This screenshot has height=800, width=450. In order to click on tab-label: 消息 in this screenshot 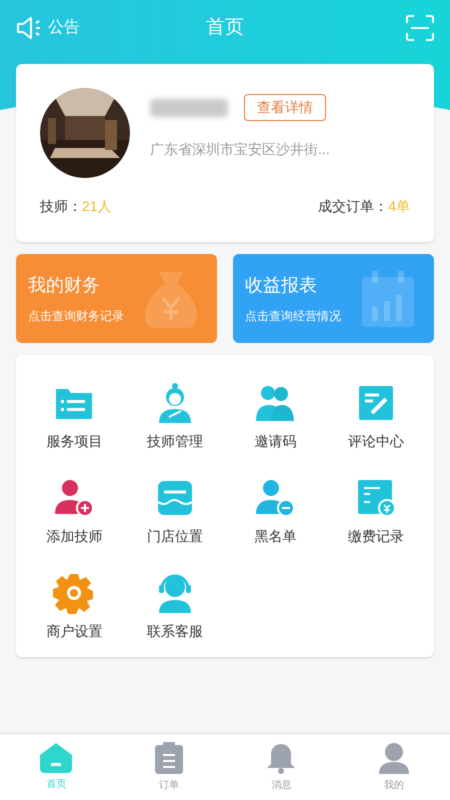, I will do `click(281, 785)`.